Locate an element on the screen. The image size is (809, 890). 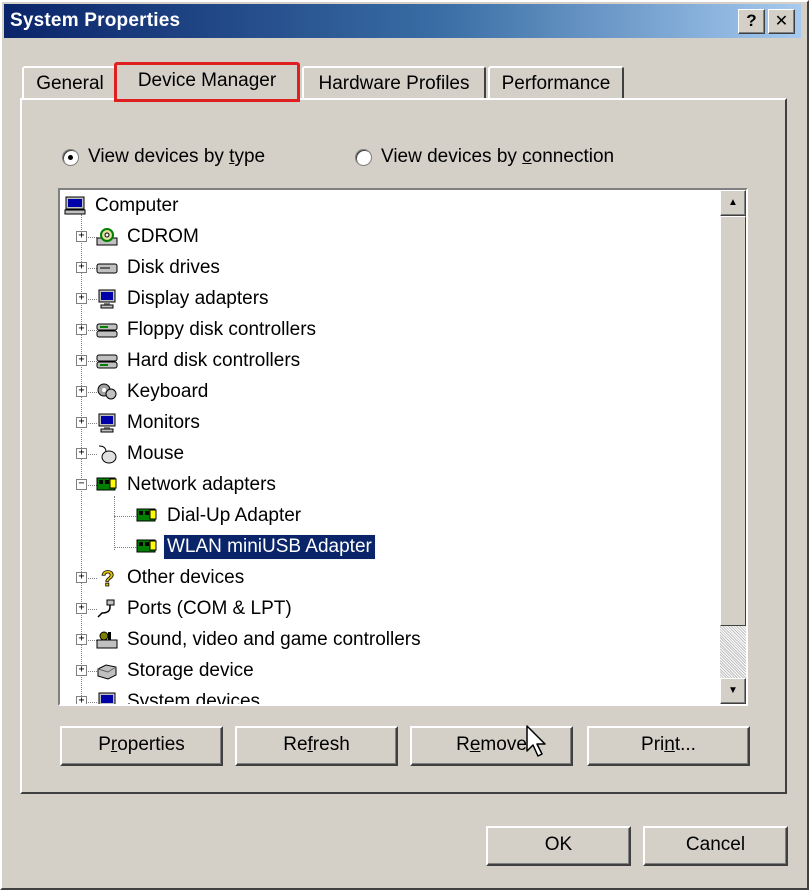
help-button: ? is located at coordinates (751, 21).